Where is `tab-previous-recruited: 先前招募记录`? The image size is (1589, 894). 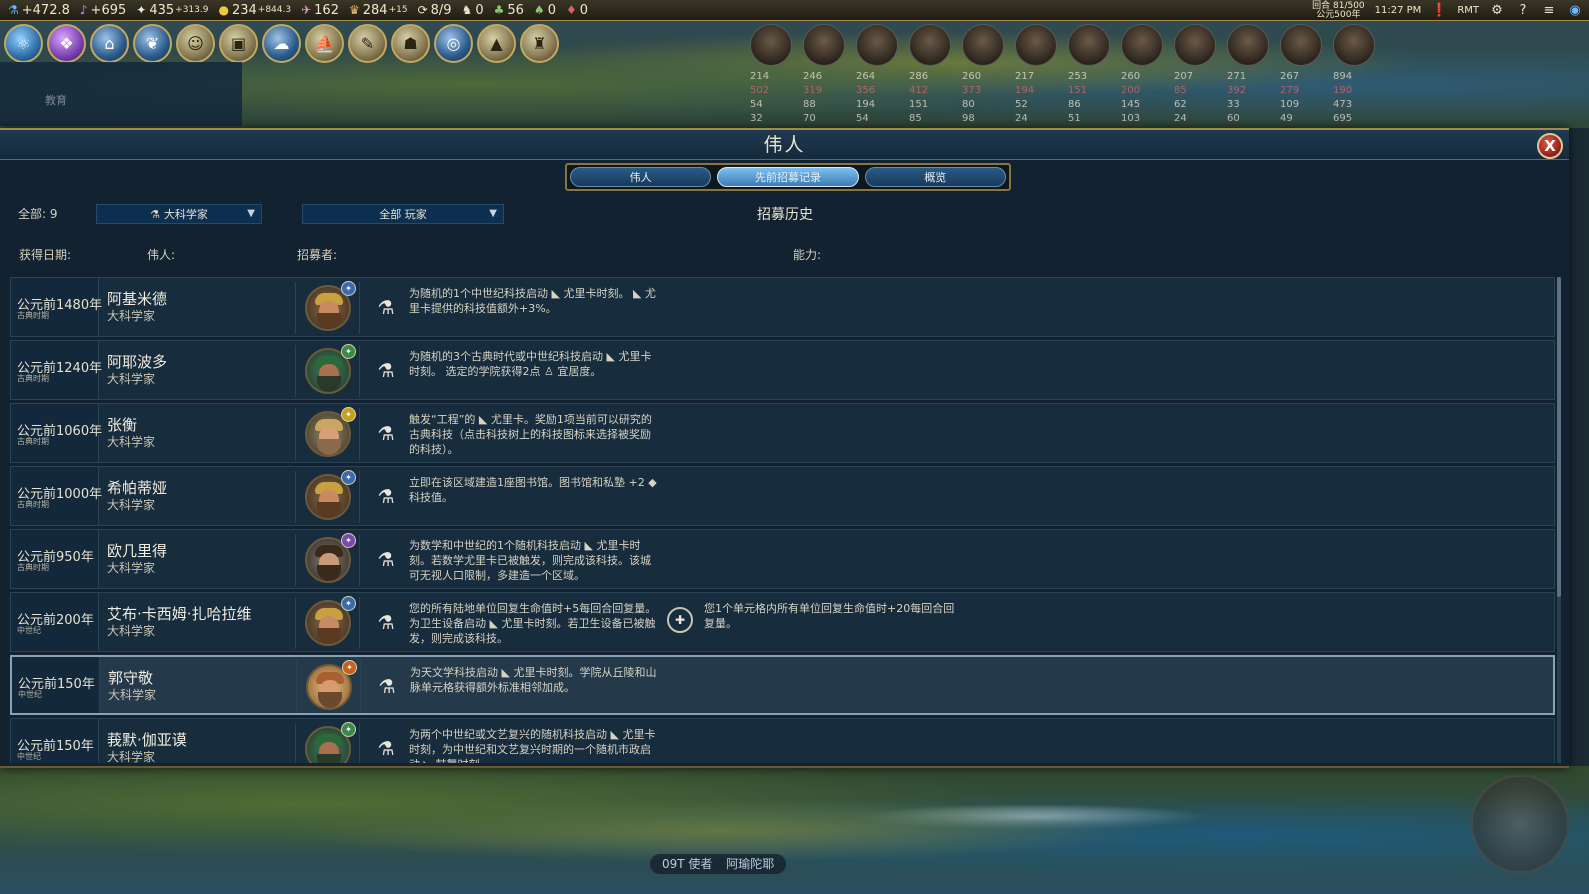
tab-previous-recruited: 先前招募记录 is located at coordinates (788, 177).